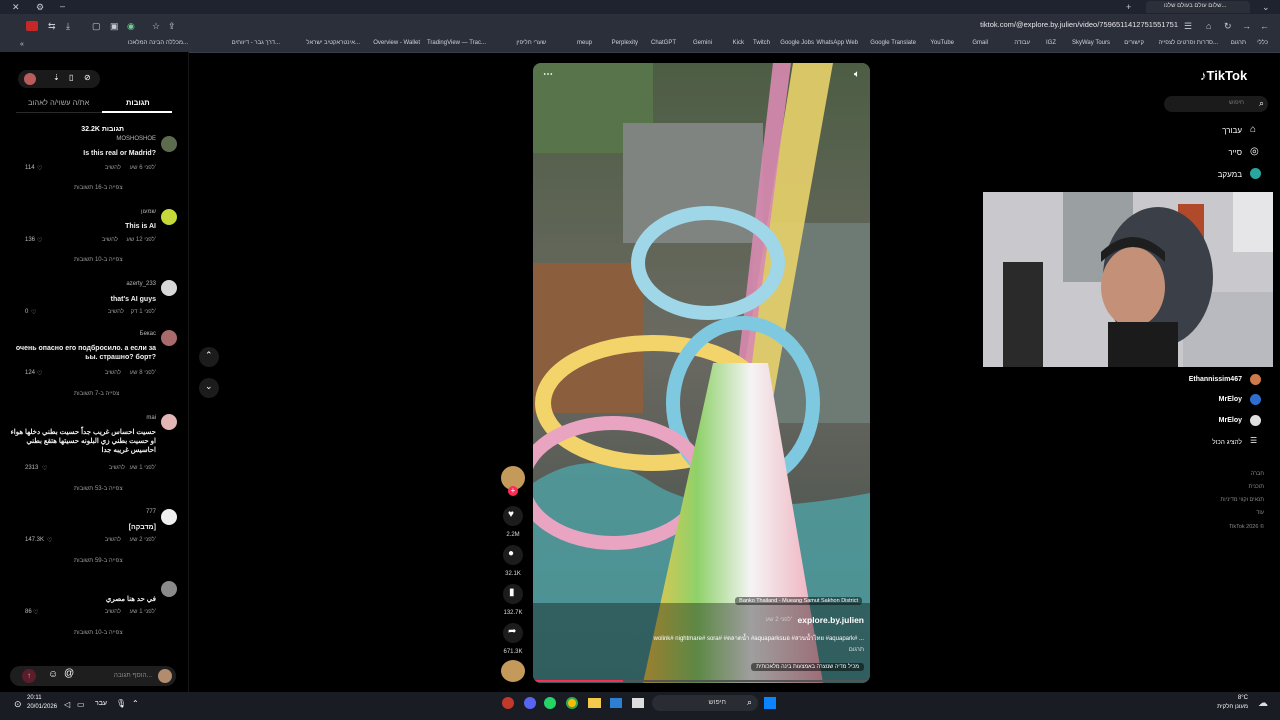 The height and width of the screenshot is (720, 1280). Describe the element at coordinates (508, 703) in the screenshot. I see `app-icon` at that location.